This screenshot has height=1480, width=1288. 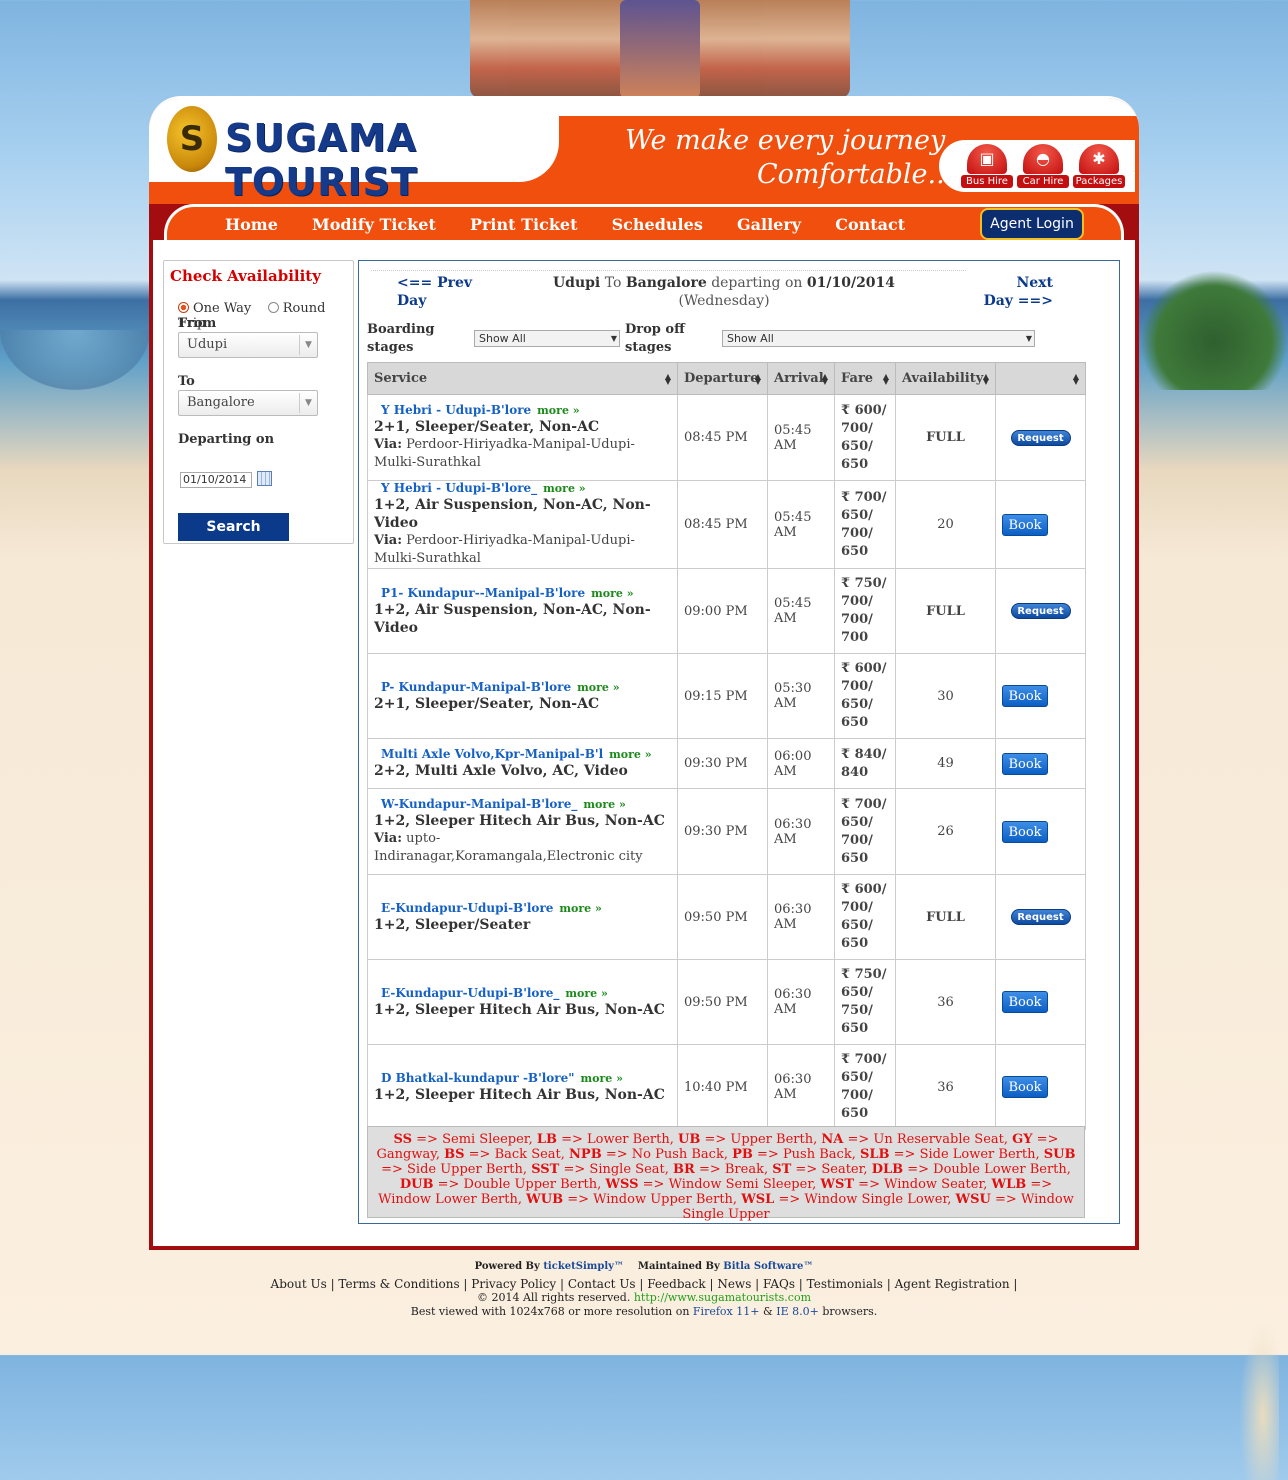 I want to click on legend-item: SLB => Side Lower Berth,, so click(x=951, y=1154).